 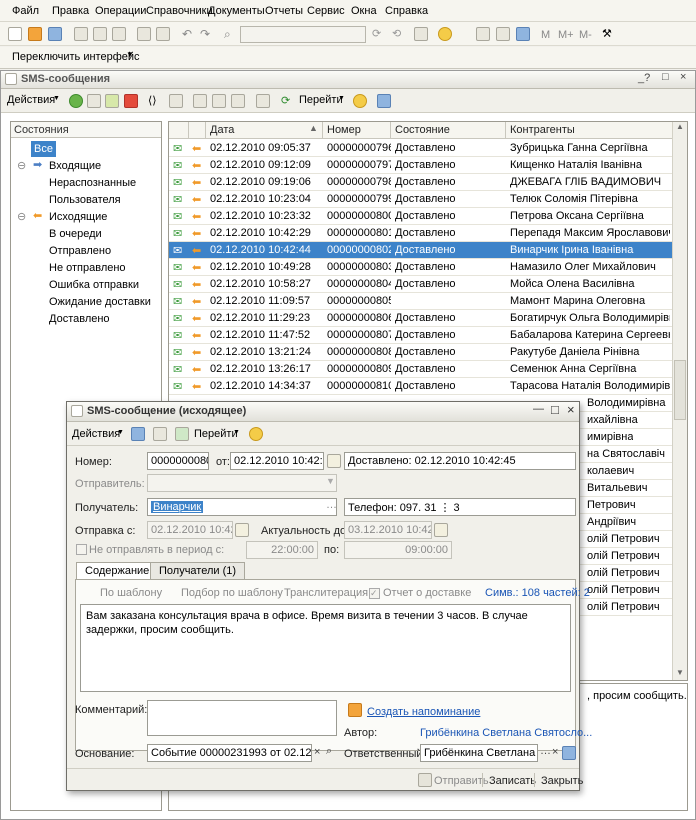 I want to click on m-minus-button: M-, so click(x=585, y=35).